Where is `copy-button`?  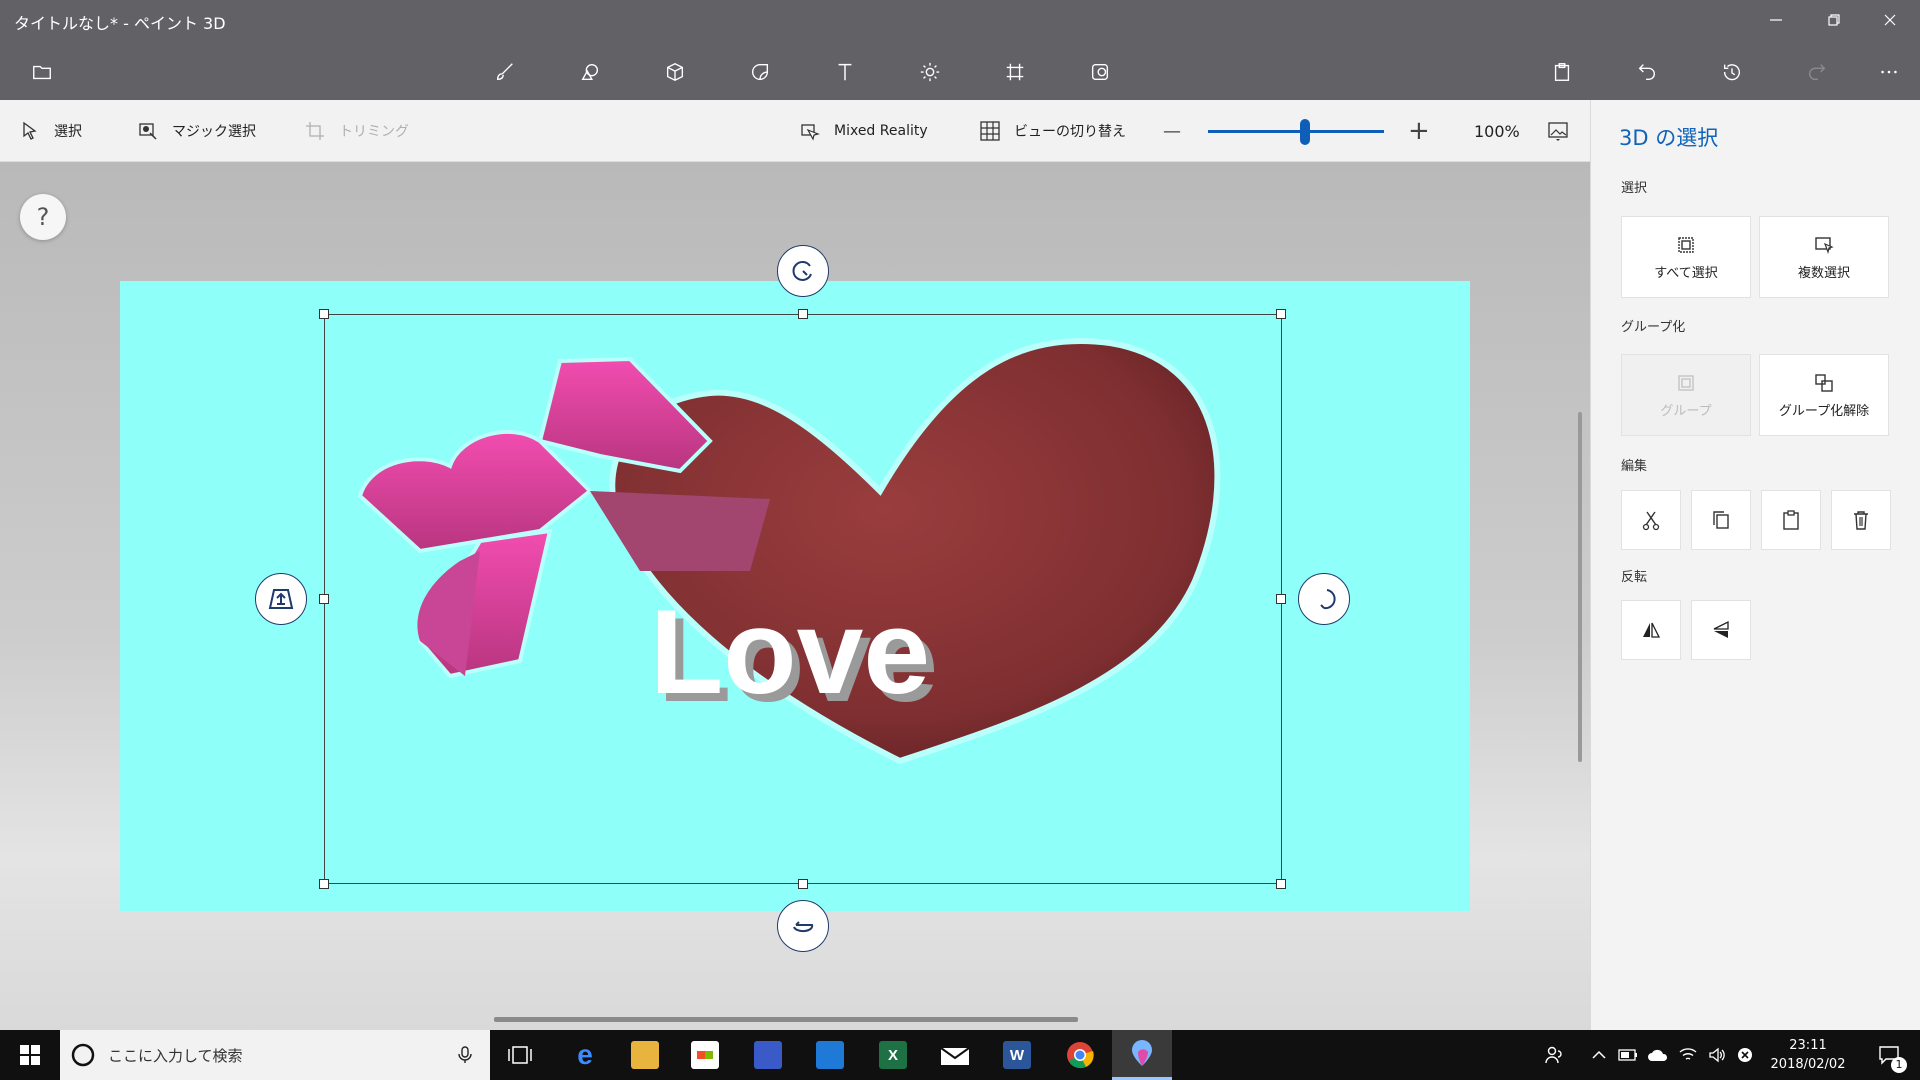 copy-button is located at coordinates (1721, 520).